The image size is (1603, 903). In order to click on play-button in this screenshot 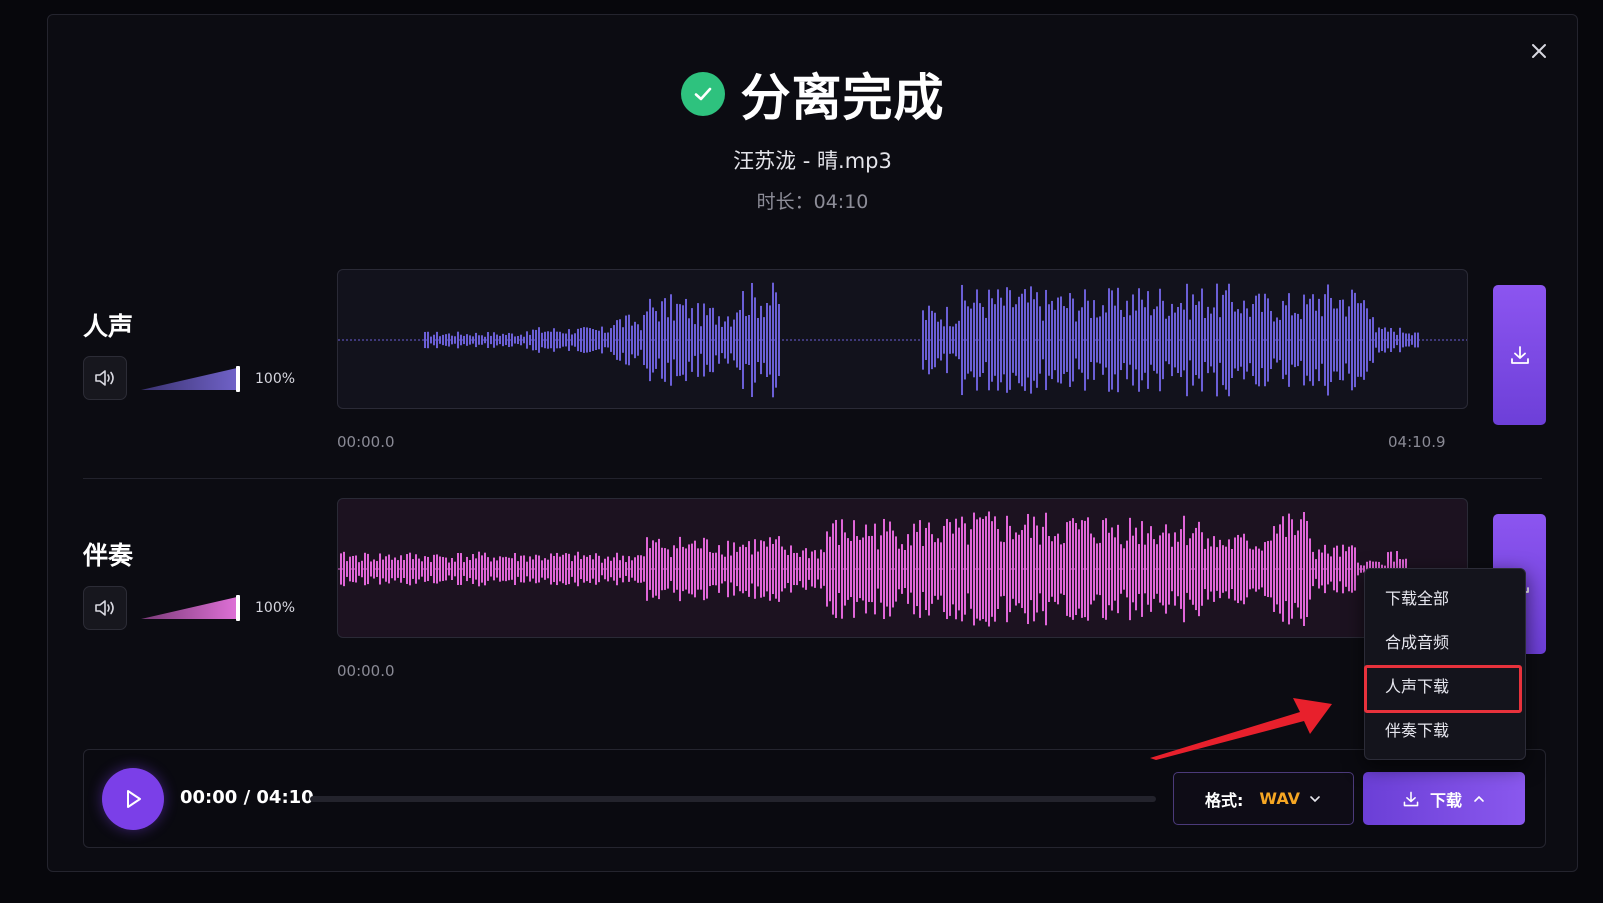, I will do `click(133, 799)`.